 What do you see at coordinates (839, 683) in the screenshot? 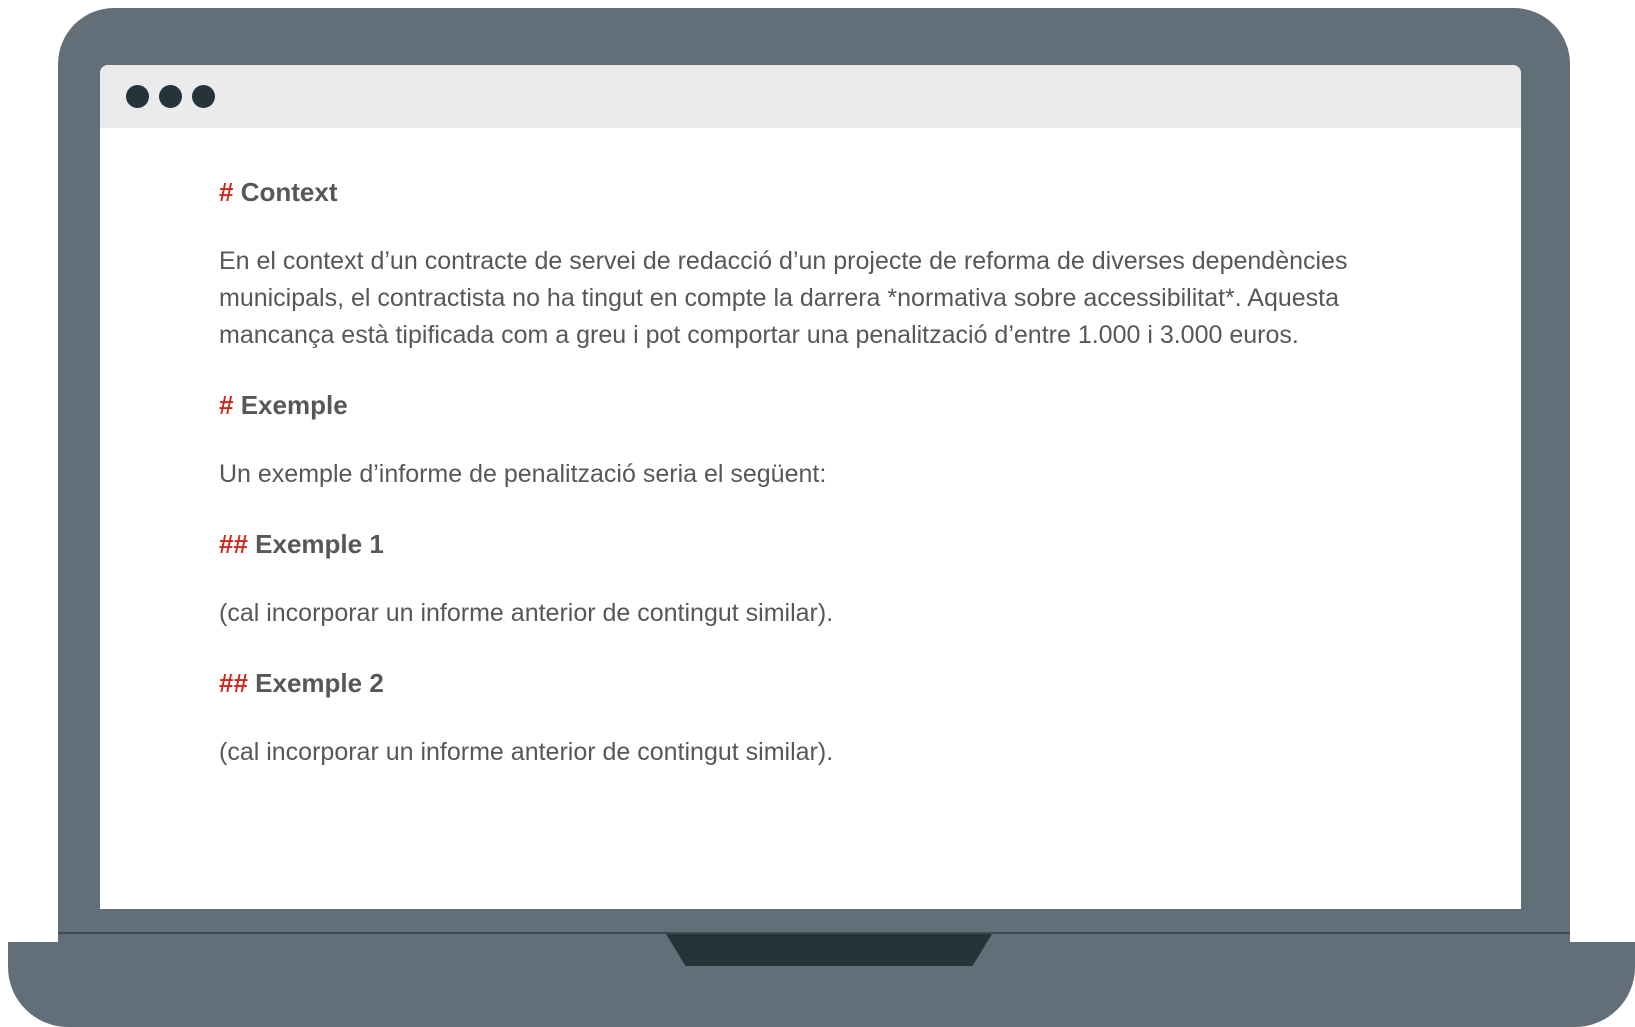
I see `section-heading-exemple-2: ## Exemple 2` at bounding box center [839, 683].